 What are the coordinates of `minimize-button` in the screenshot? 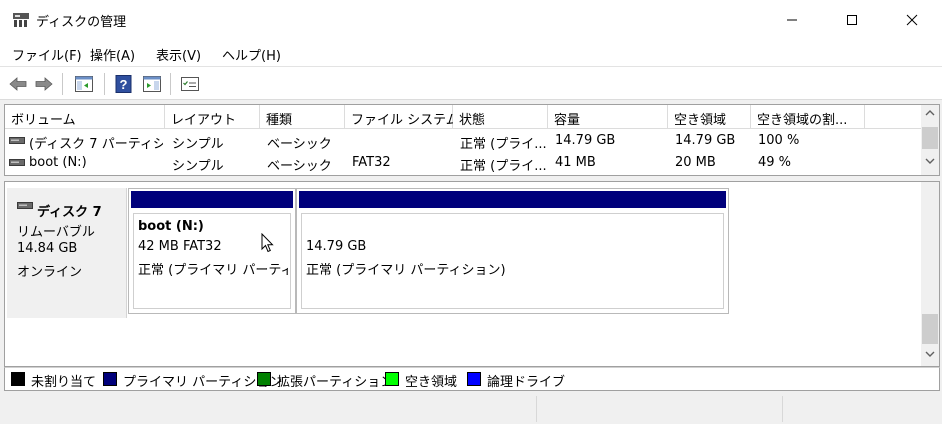 It's located at (792, 20).